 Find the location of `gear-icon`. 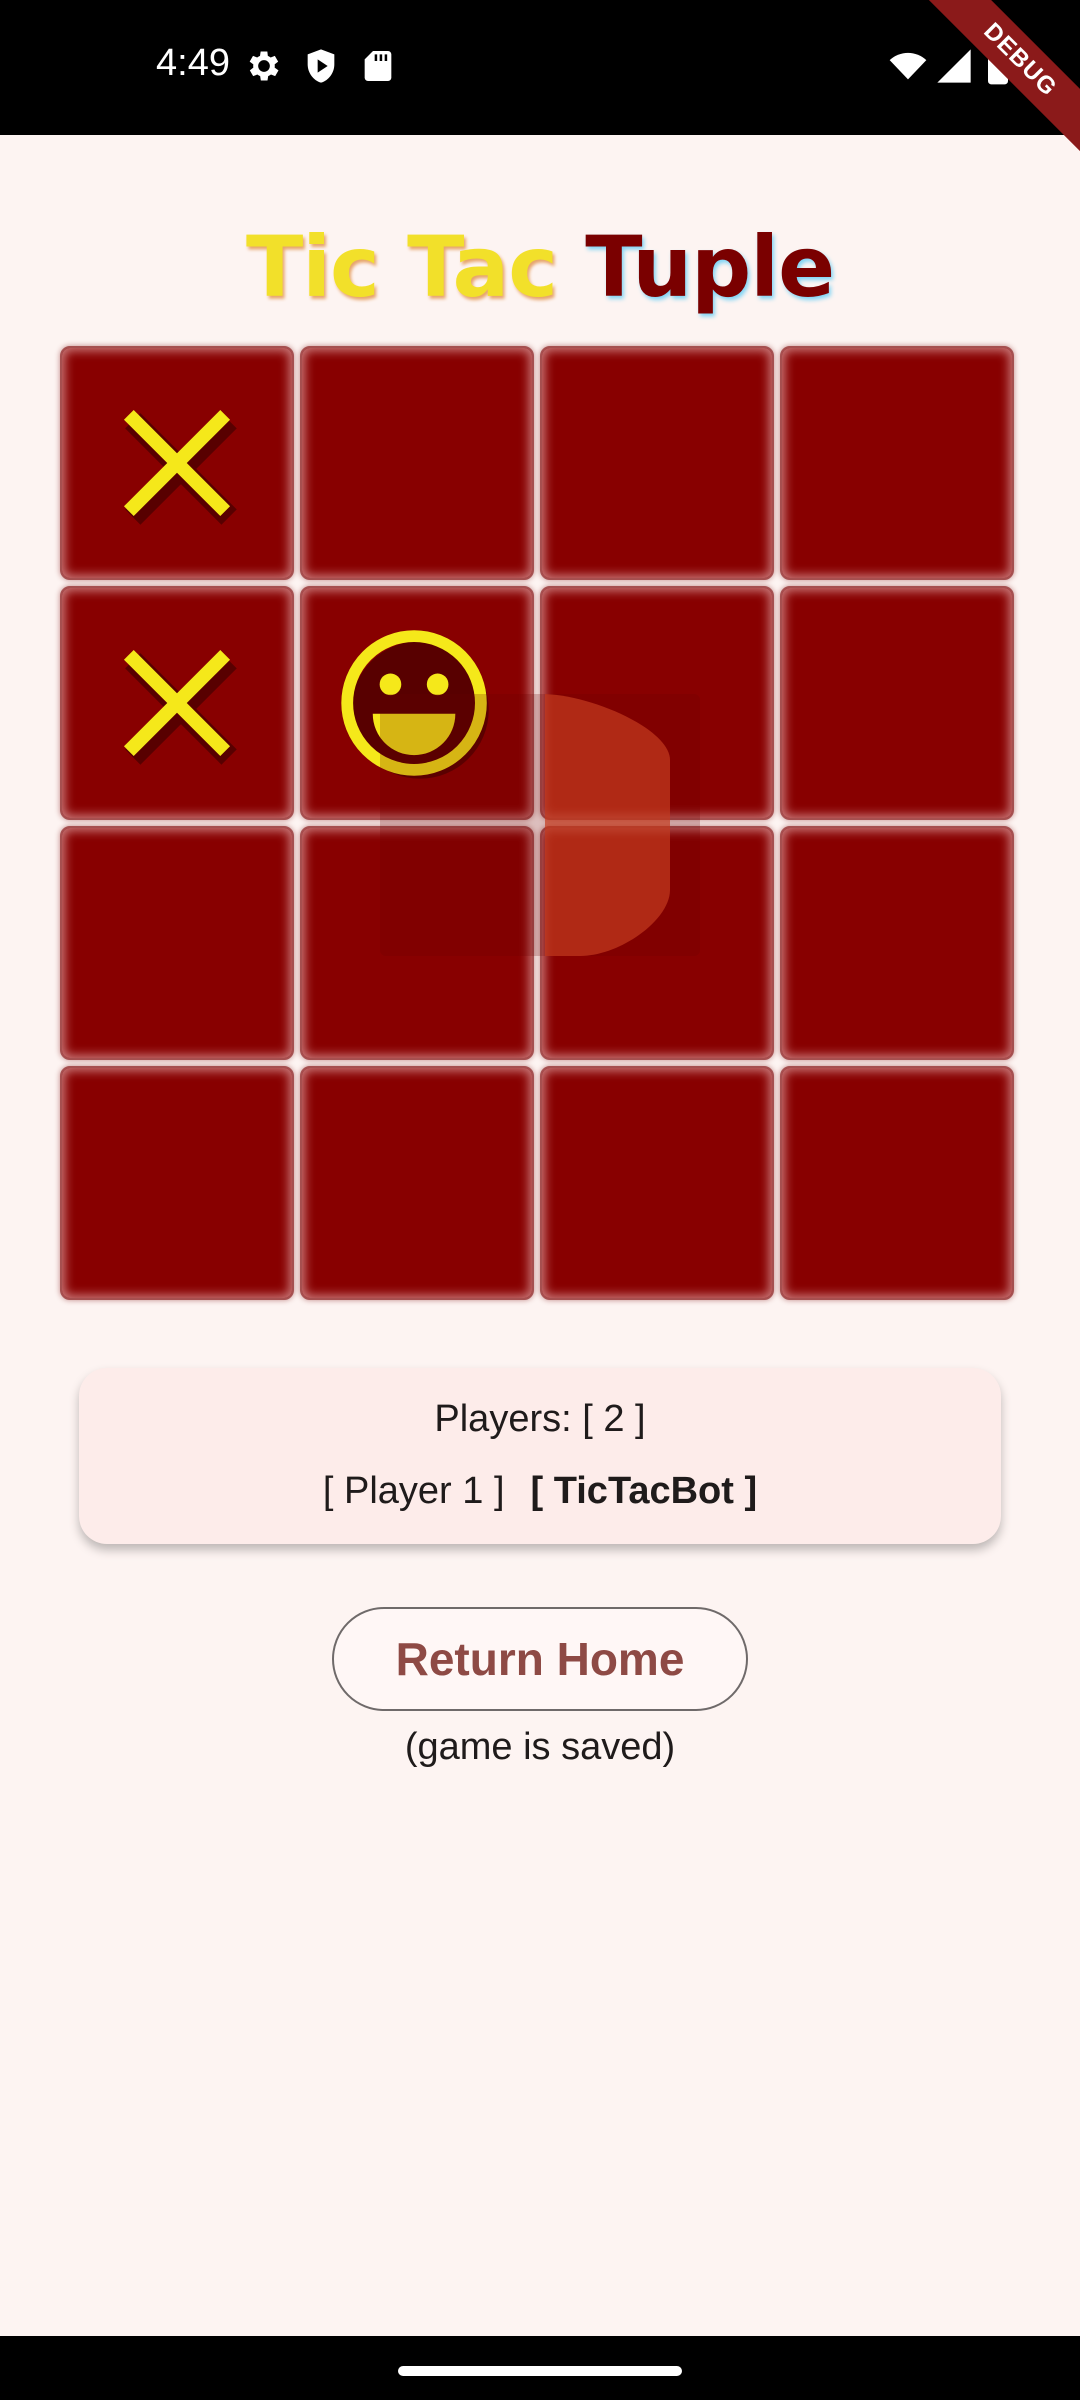

gear-icon is located at coordinates (264, 66).